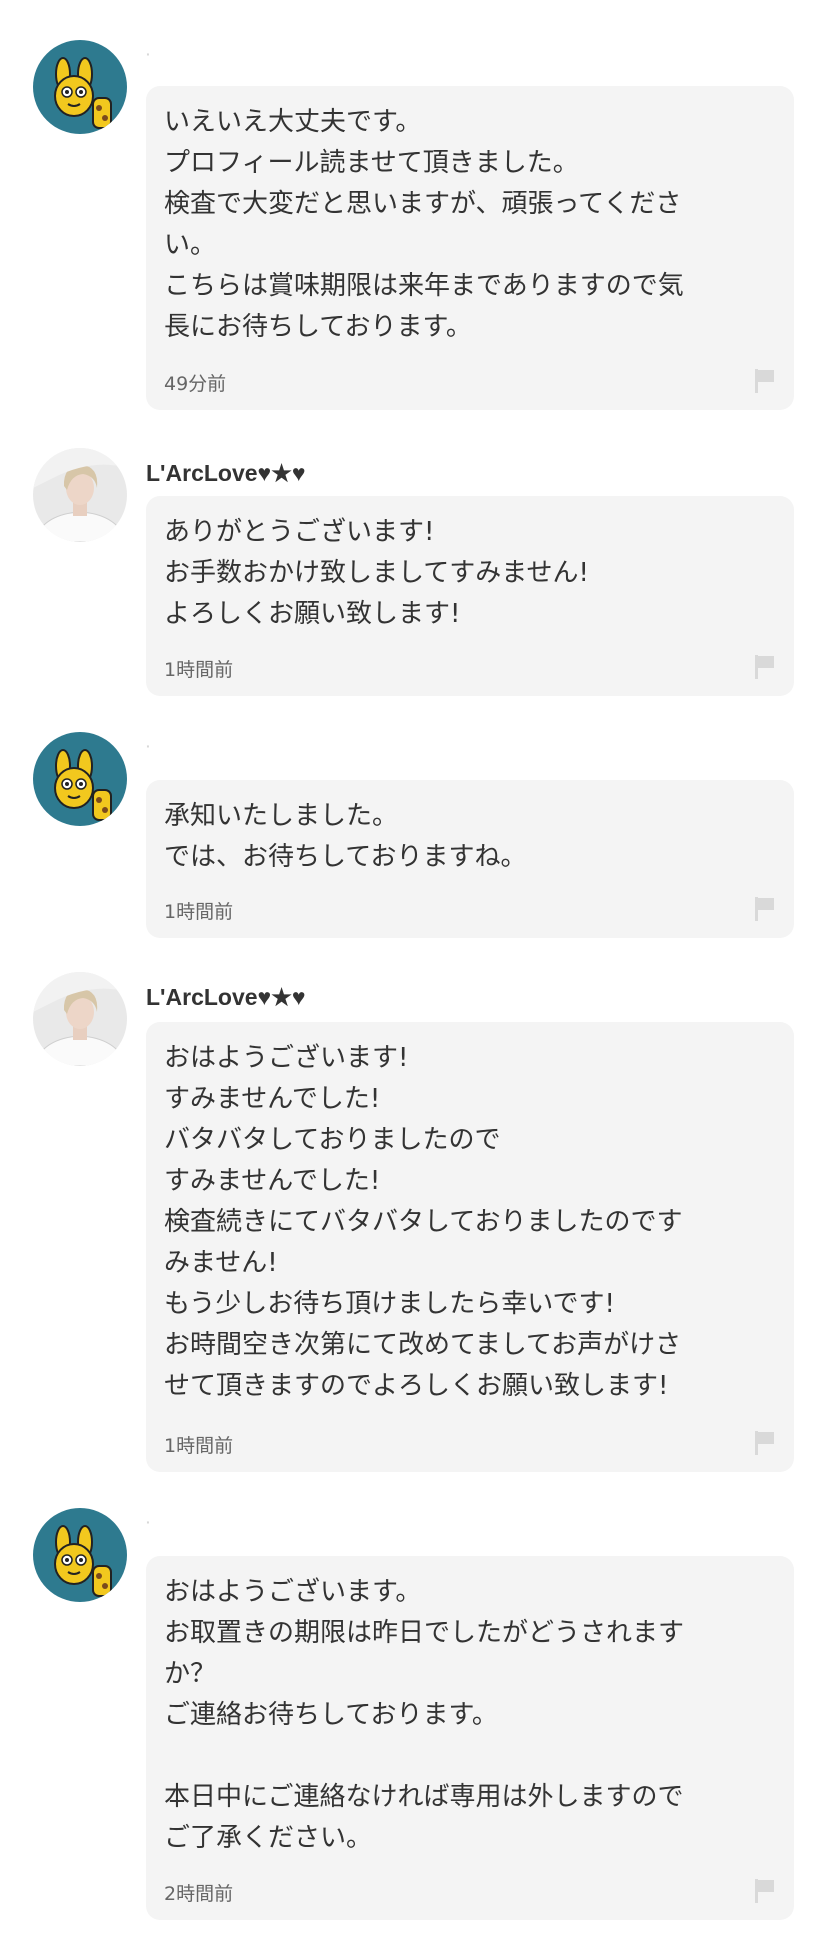  I want to click on comment-bubble: 承知いたしました。 では、お待ちしておりますね。 1時間前, so click(470, 859).